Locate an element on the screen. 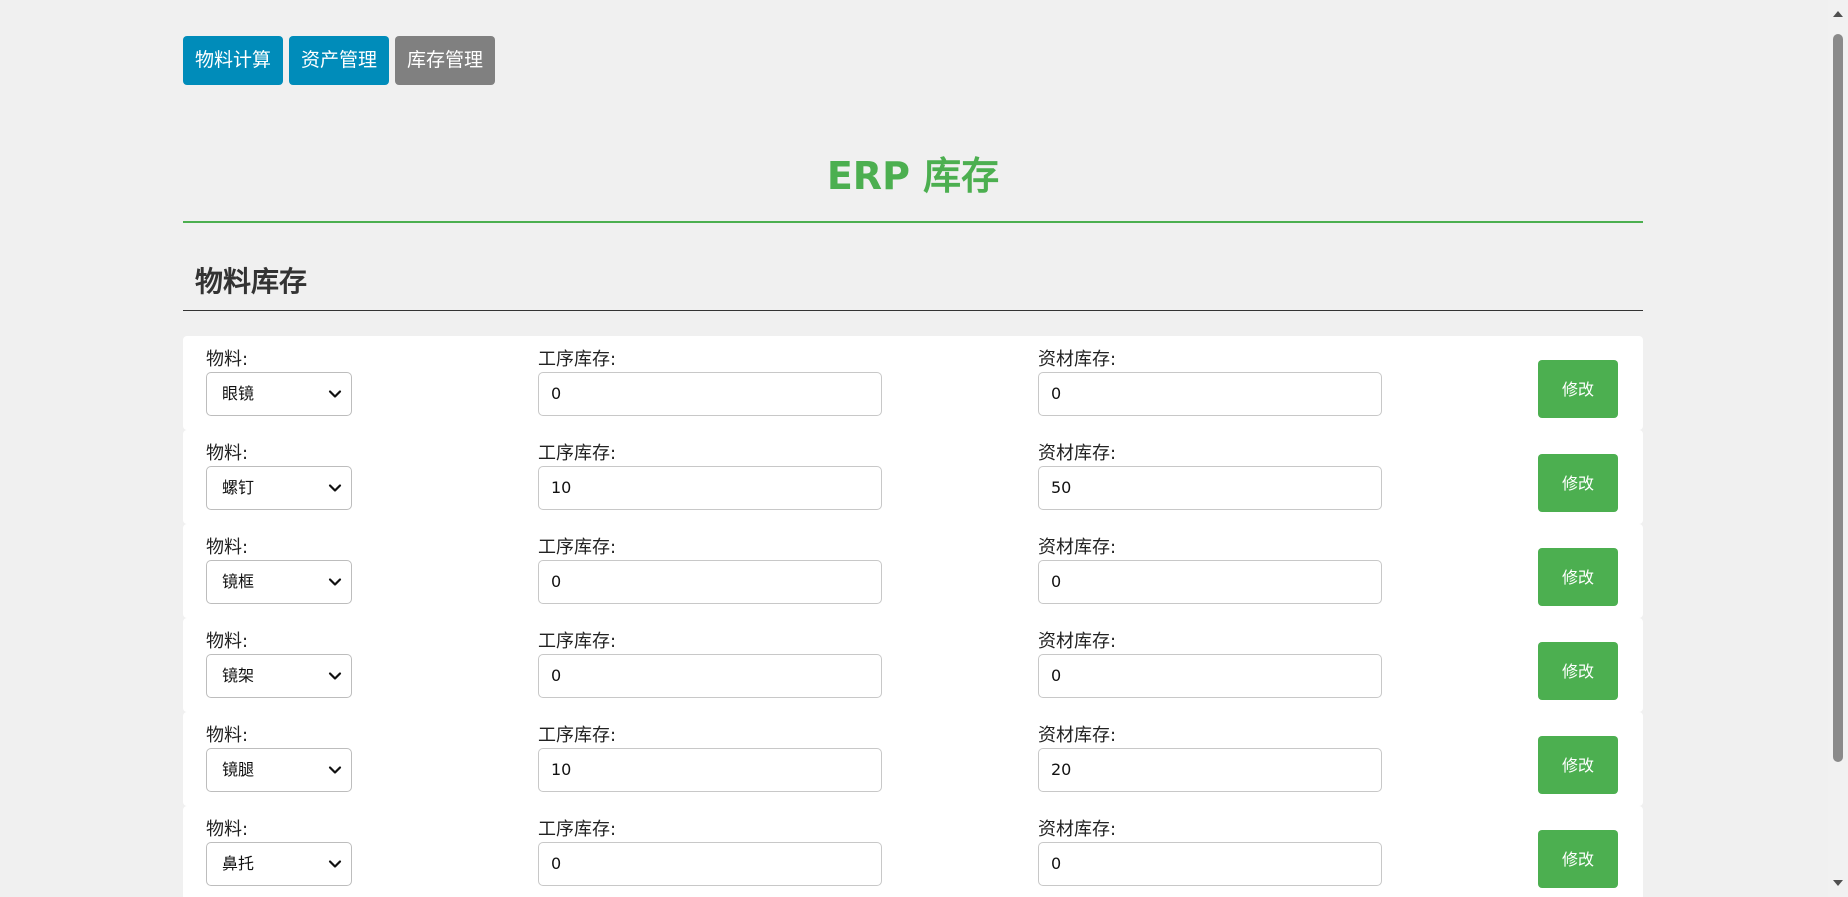 The width and height of the screenshot is (1848, 897). section-divider is located at coordinates (913, 310).